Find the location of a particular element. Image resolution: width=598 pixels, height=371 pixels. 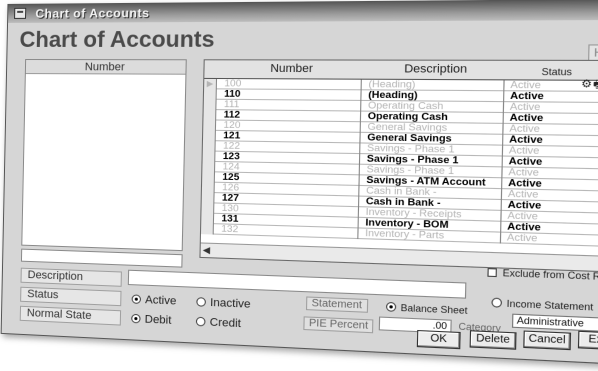

horizontal-scrollbar: ◀ ▶ is located at coordinates (399, 257).